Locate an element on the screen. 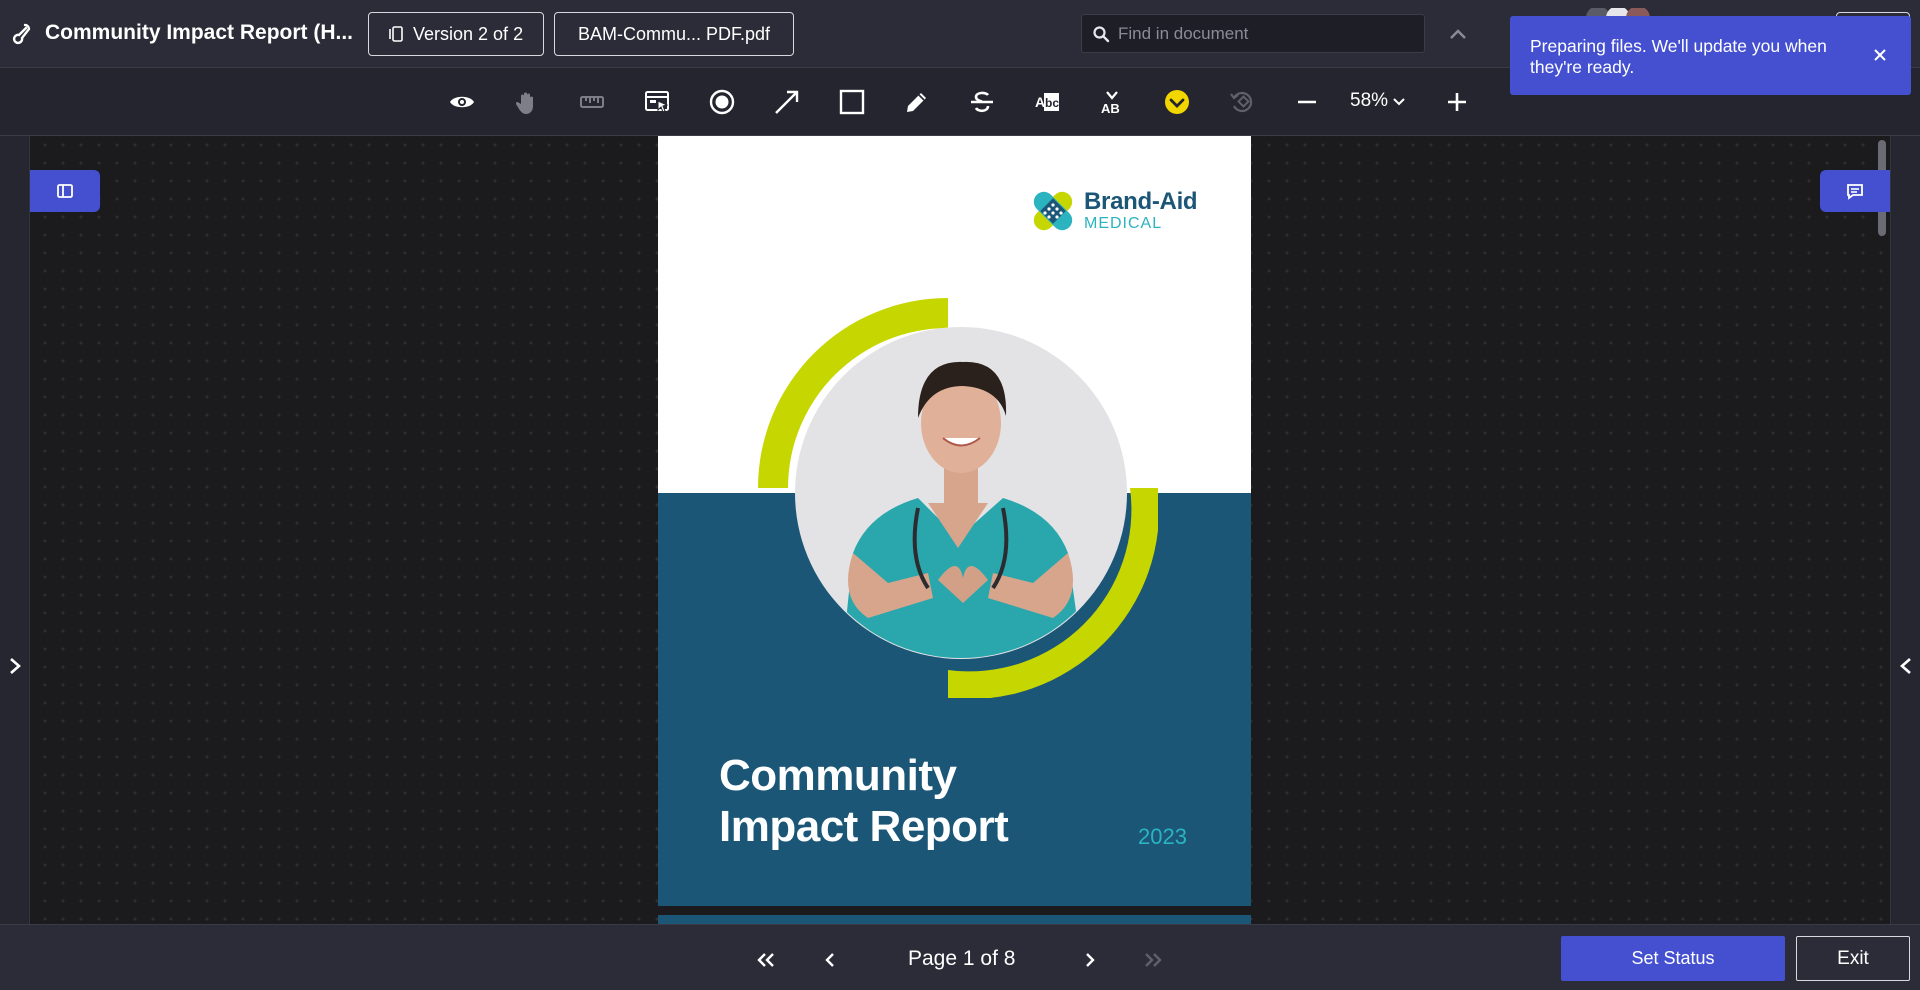  toggle-thumbnails-button is located at coordinates (65, 191).